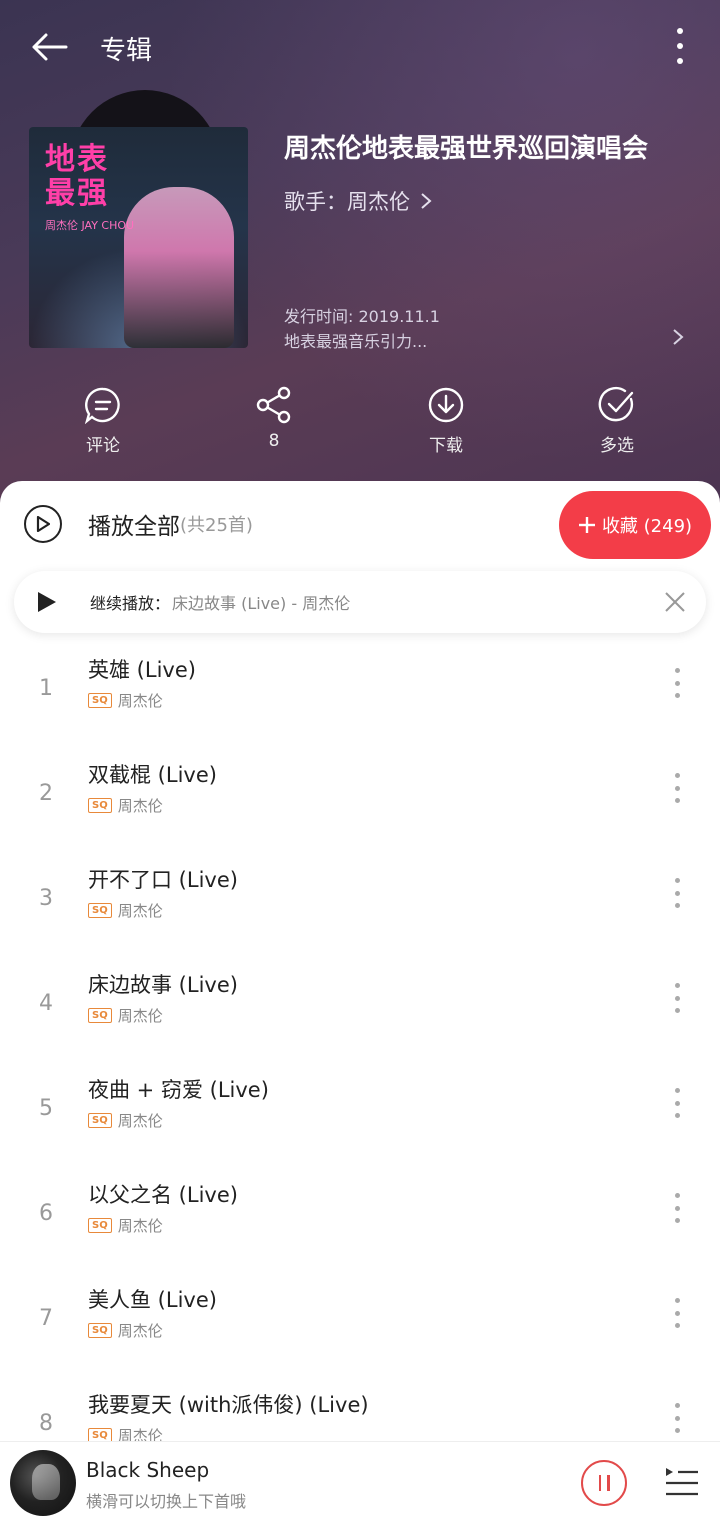  What do you see at coordinates (43, 1483) in the screenshot?
I see `now-playing-cover` at bounding box center [43, 1483].